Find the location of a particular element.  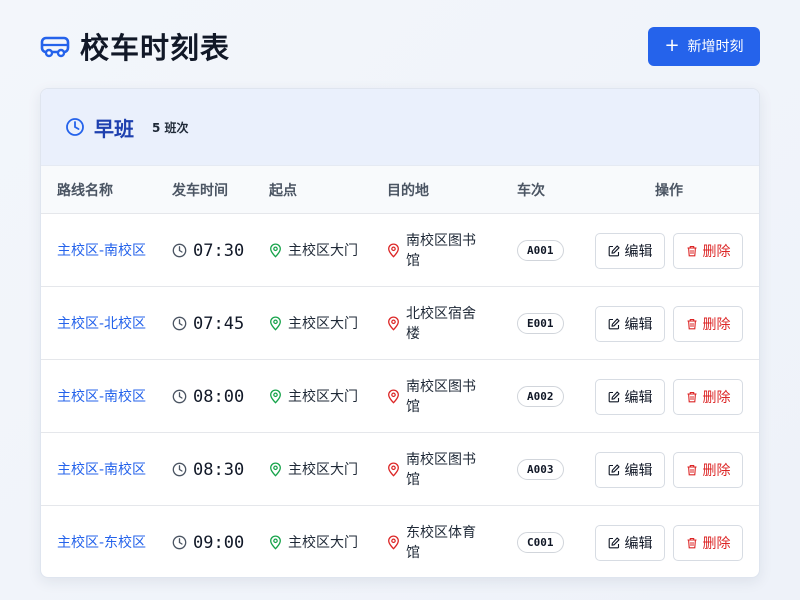

title-group: 校车时刻表 is located at coordinates (135, 46).